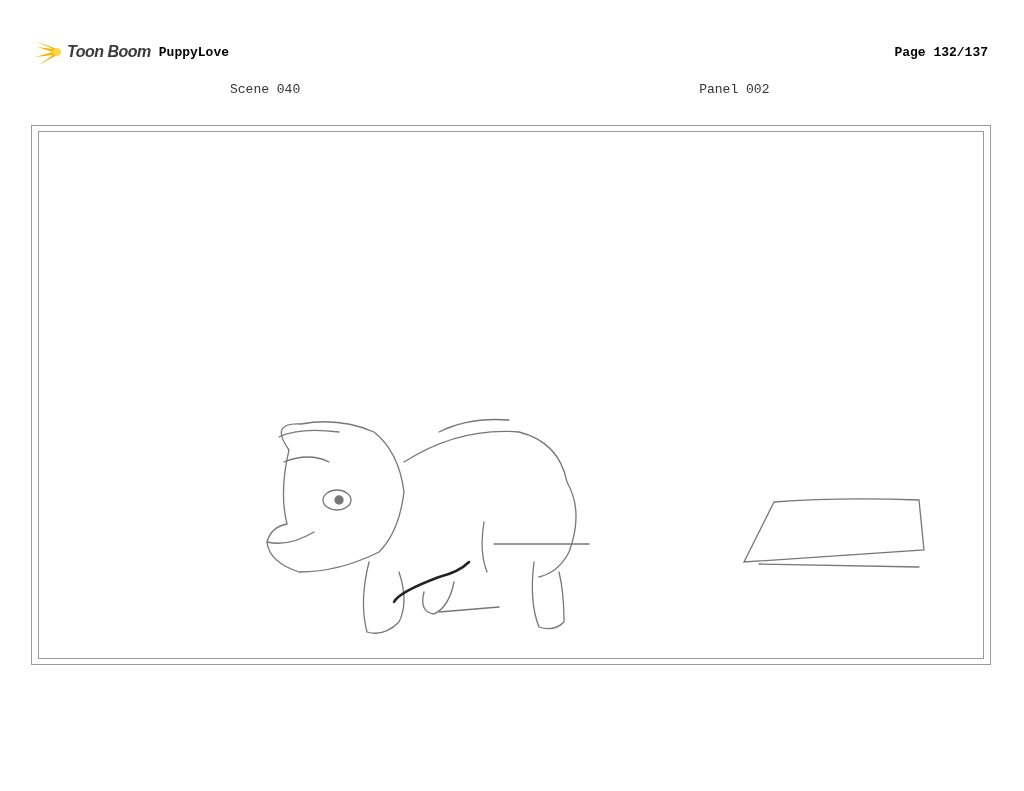 This screenshot has height=791, width=1024. Describe the element at coordinates (109, 52) in the screenshot. I see `logo-text: Toon Boom` at that location.